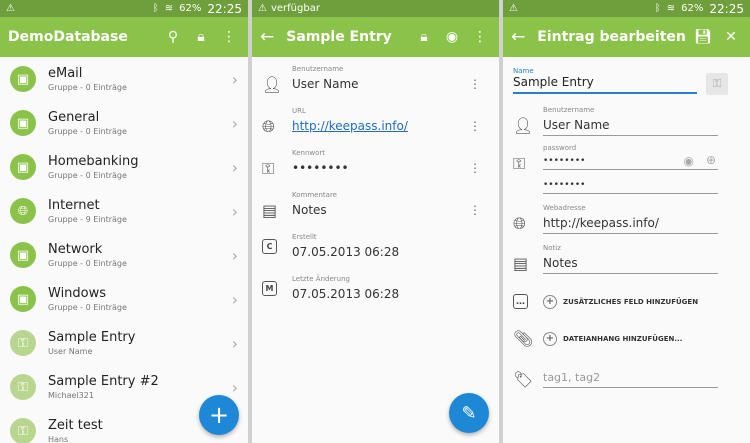 The width and height of the screenshot is (750, 443). Describe the element at coordinates (124, 167) in the screenshot. I see `list-item: ▣ Homebanking Gruppe - 0 Einträge ›` at that location.